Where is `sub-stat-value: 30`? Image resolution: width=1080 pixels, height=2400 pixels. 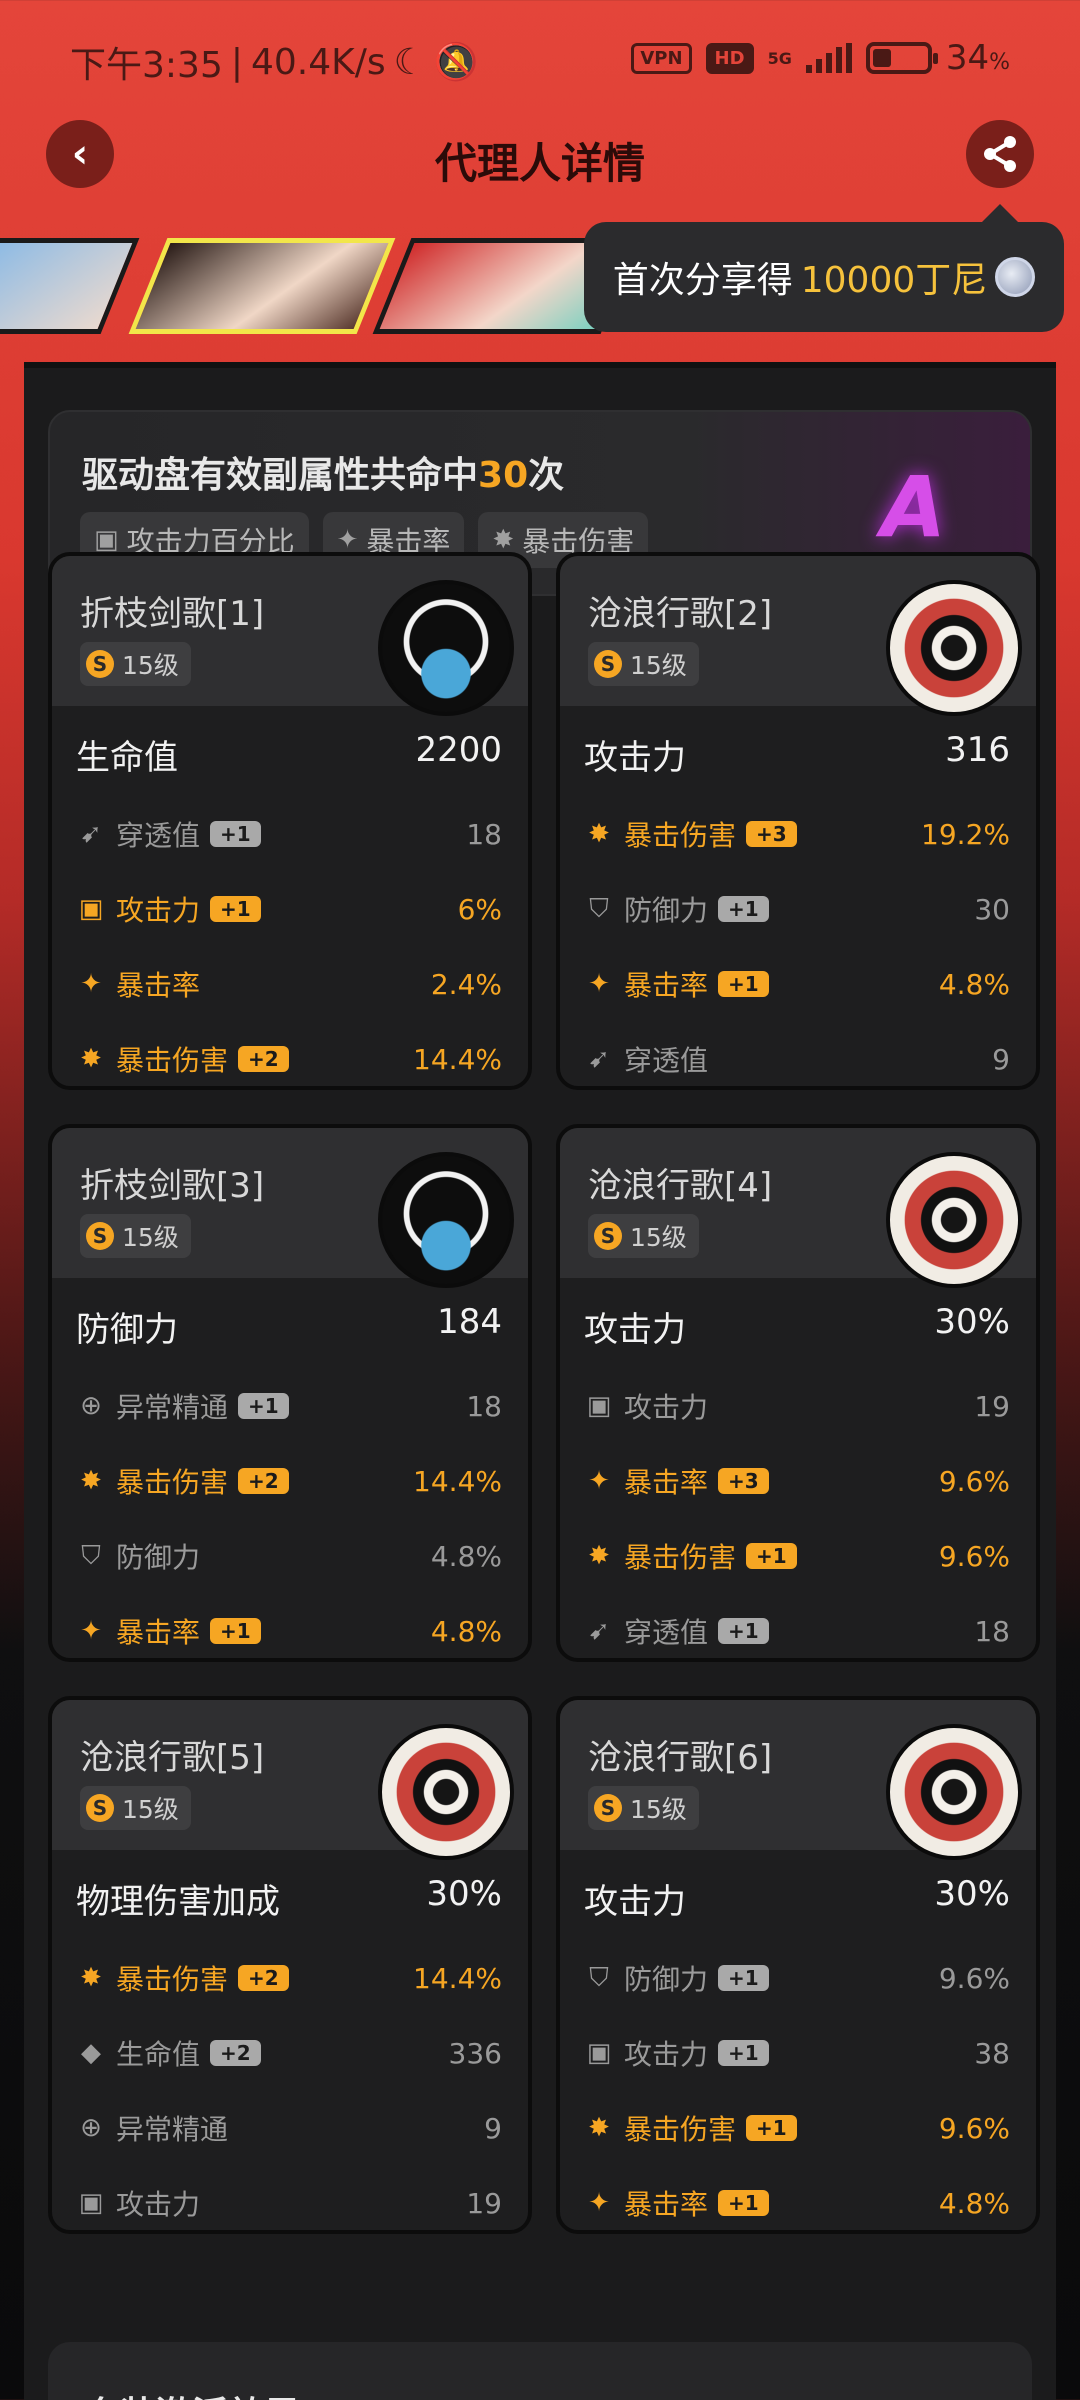 sub-stat-value: 30 is located at coordinates (992, 909).